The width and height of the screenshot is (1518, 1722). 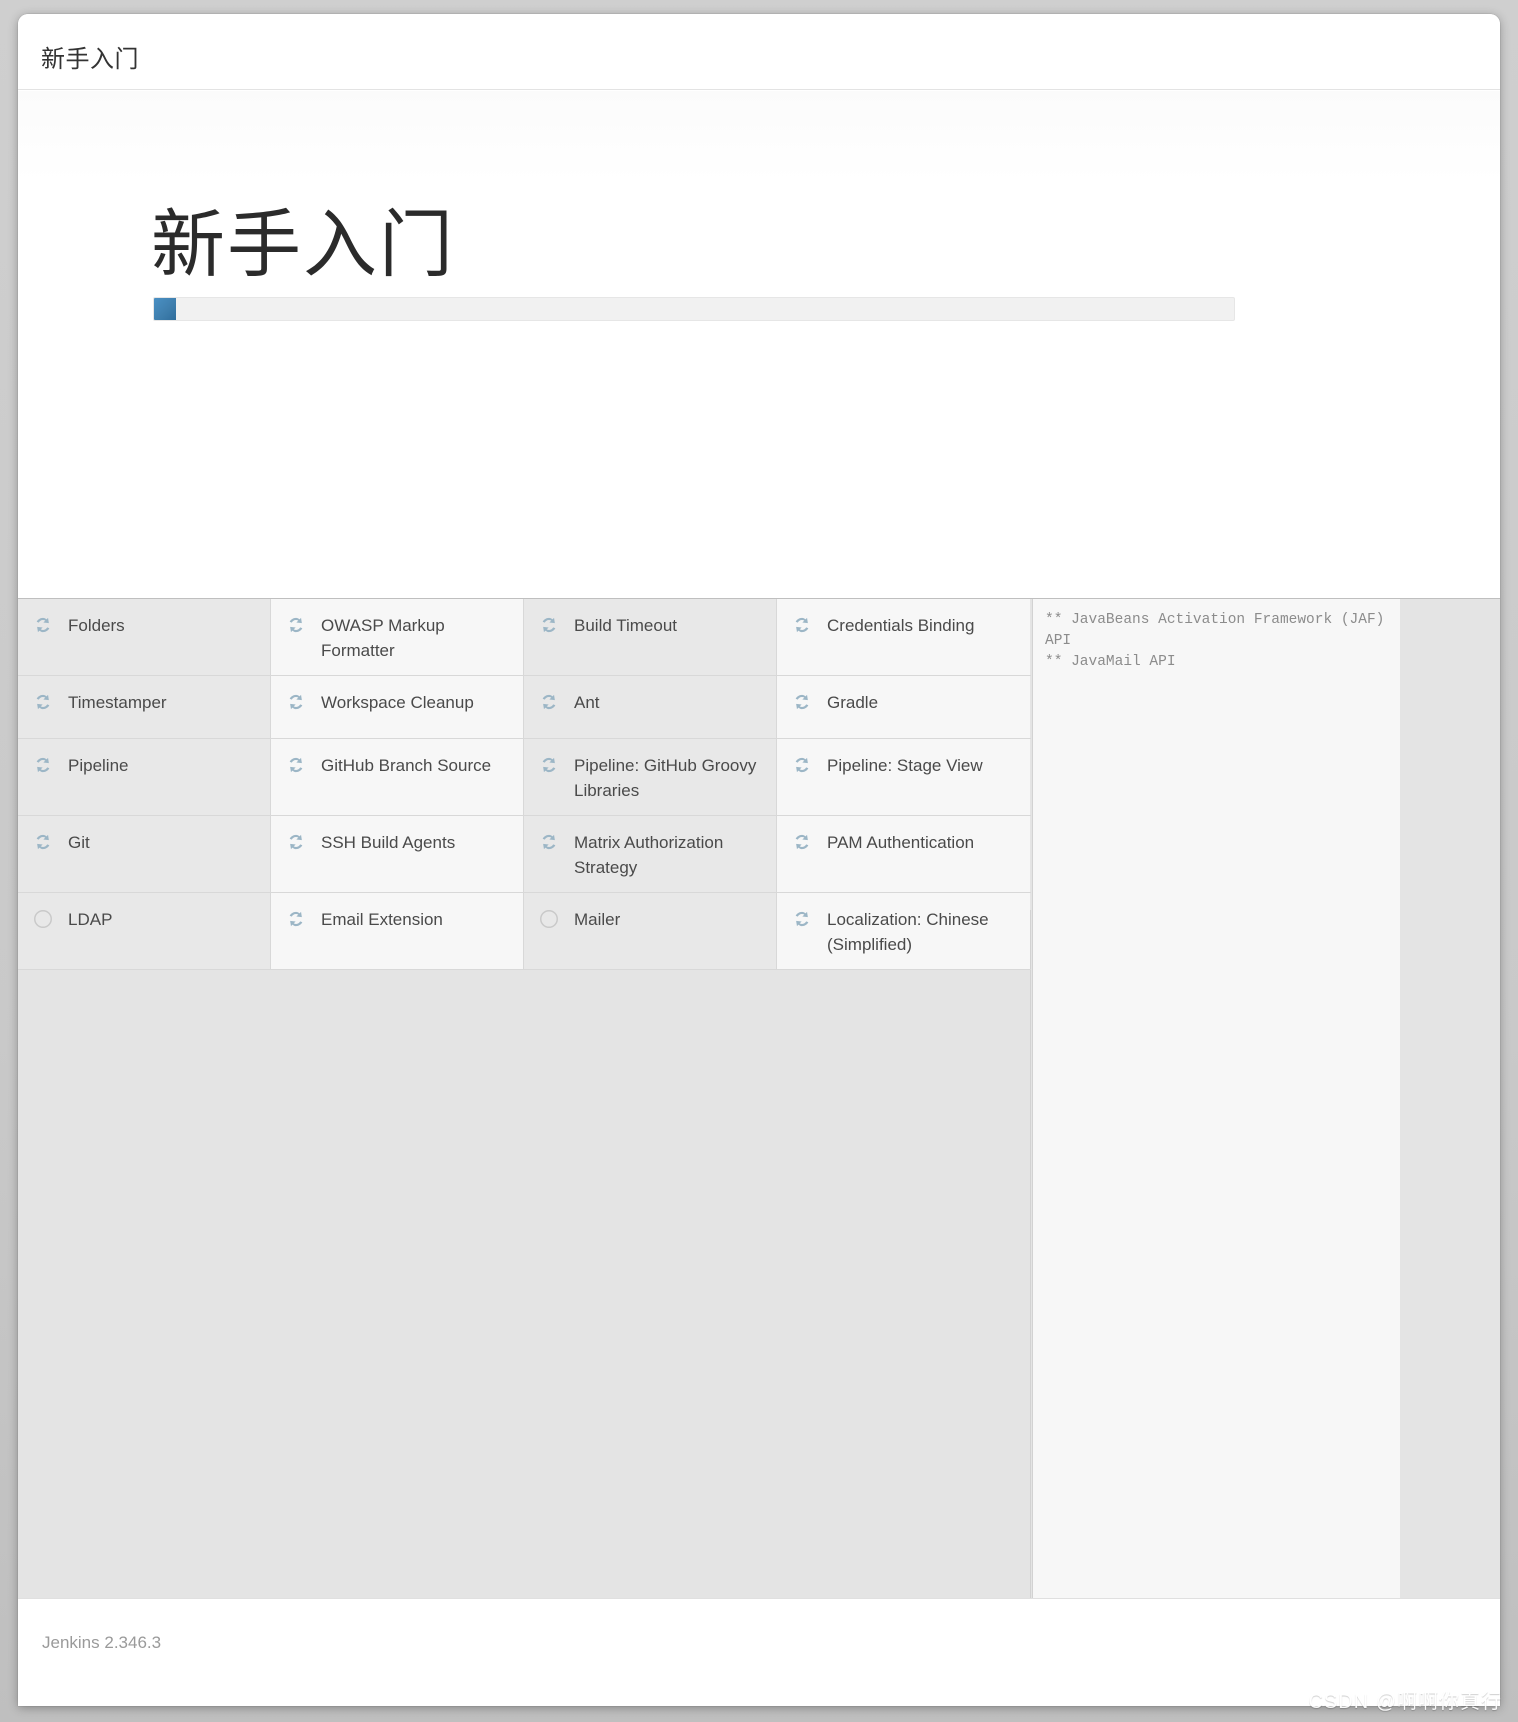 What do you see at coordinates (144, 854) in the screenshot?
I see `plugin-status-cell: Git` at bounding box center [144, 854].